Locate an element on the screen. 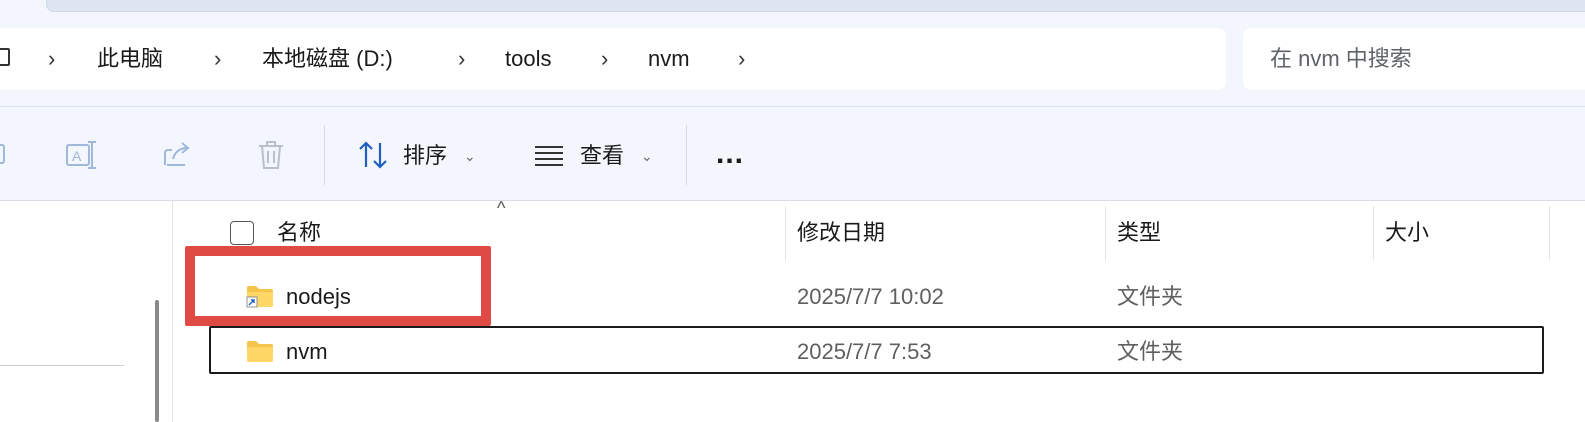  select-all-checkbox is located at coordinates (242, 233).